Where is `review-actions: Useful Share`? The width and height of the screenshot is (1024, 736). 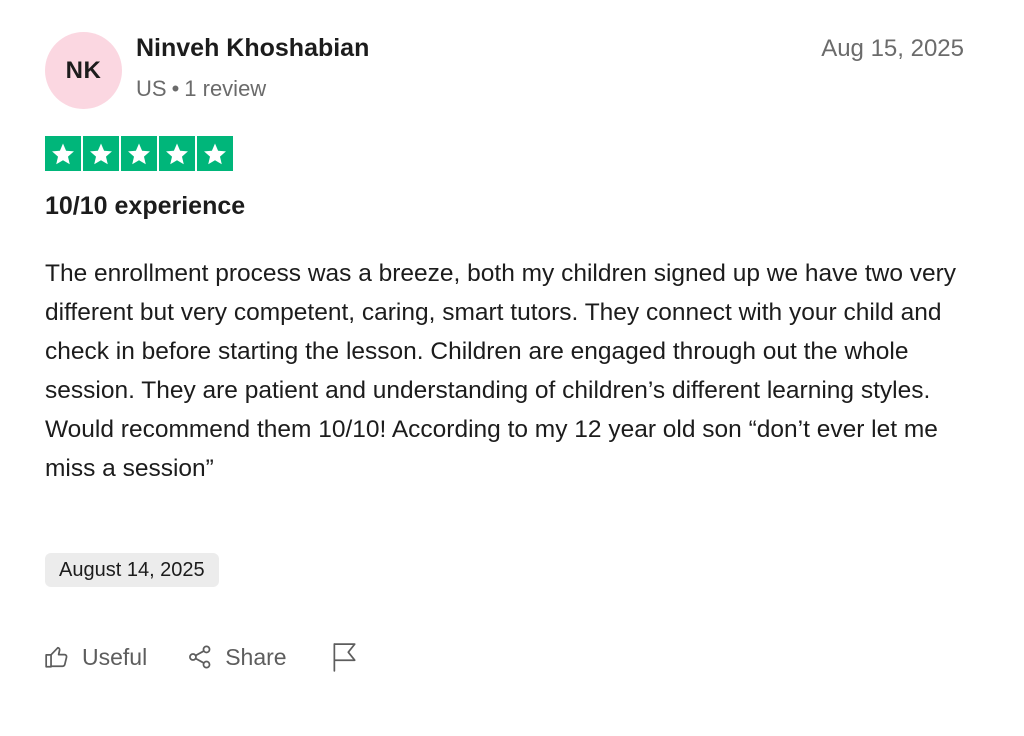
review-actions: Useful Share is located at coordinates (200, 657).